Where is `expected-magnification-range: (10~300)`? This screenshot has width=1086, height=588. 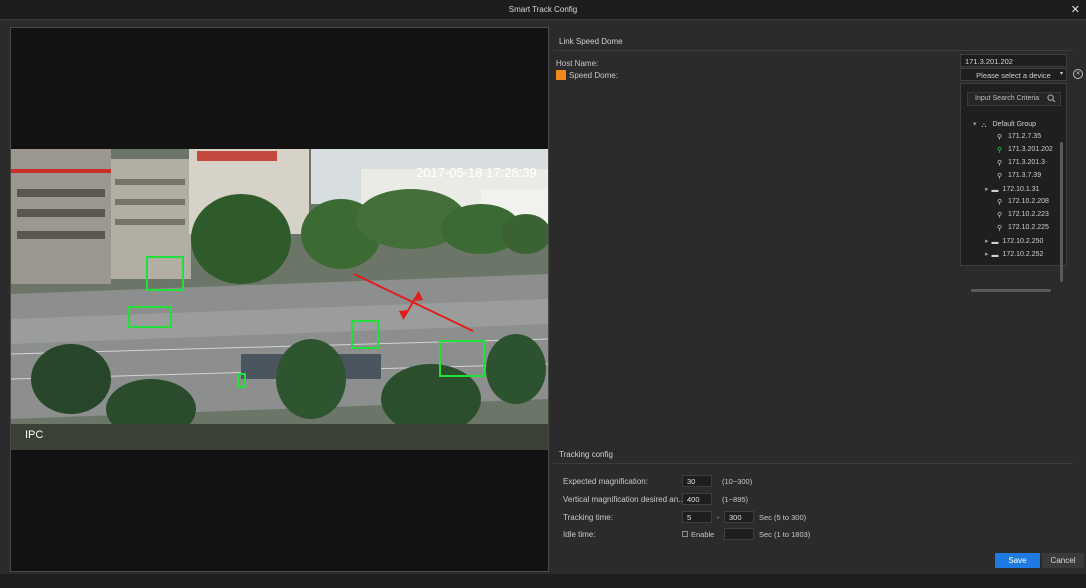
expected-magnification-range: (10~300) is located at coordinates (737, 481).